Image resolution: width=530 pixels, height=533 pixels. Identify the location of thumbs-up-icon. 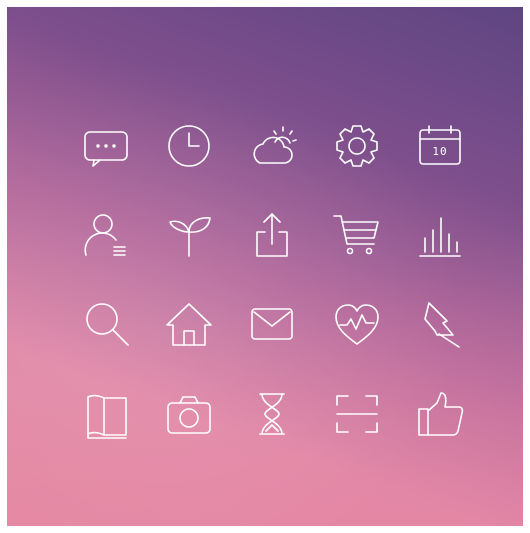
(440, 414).